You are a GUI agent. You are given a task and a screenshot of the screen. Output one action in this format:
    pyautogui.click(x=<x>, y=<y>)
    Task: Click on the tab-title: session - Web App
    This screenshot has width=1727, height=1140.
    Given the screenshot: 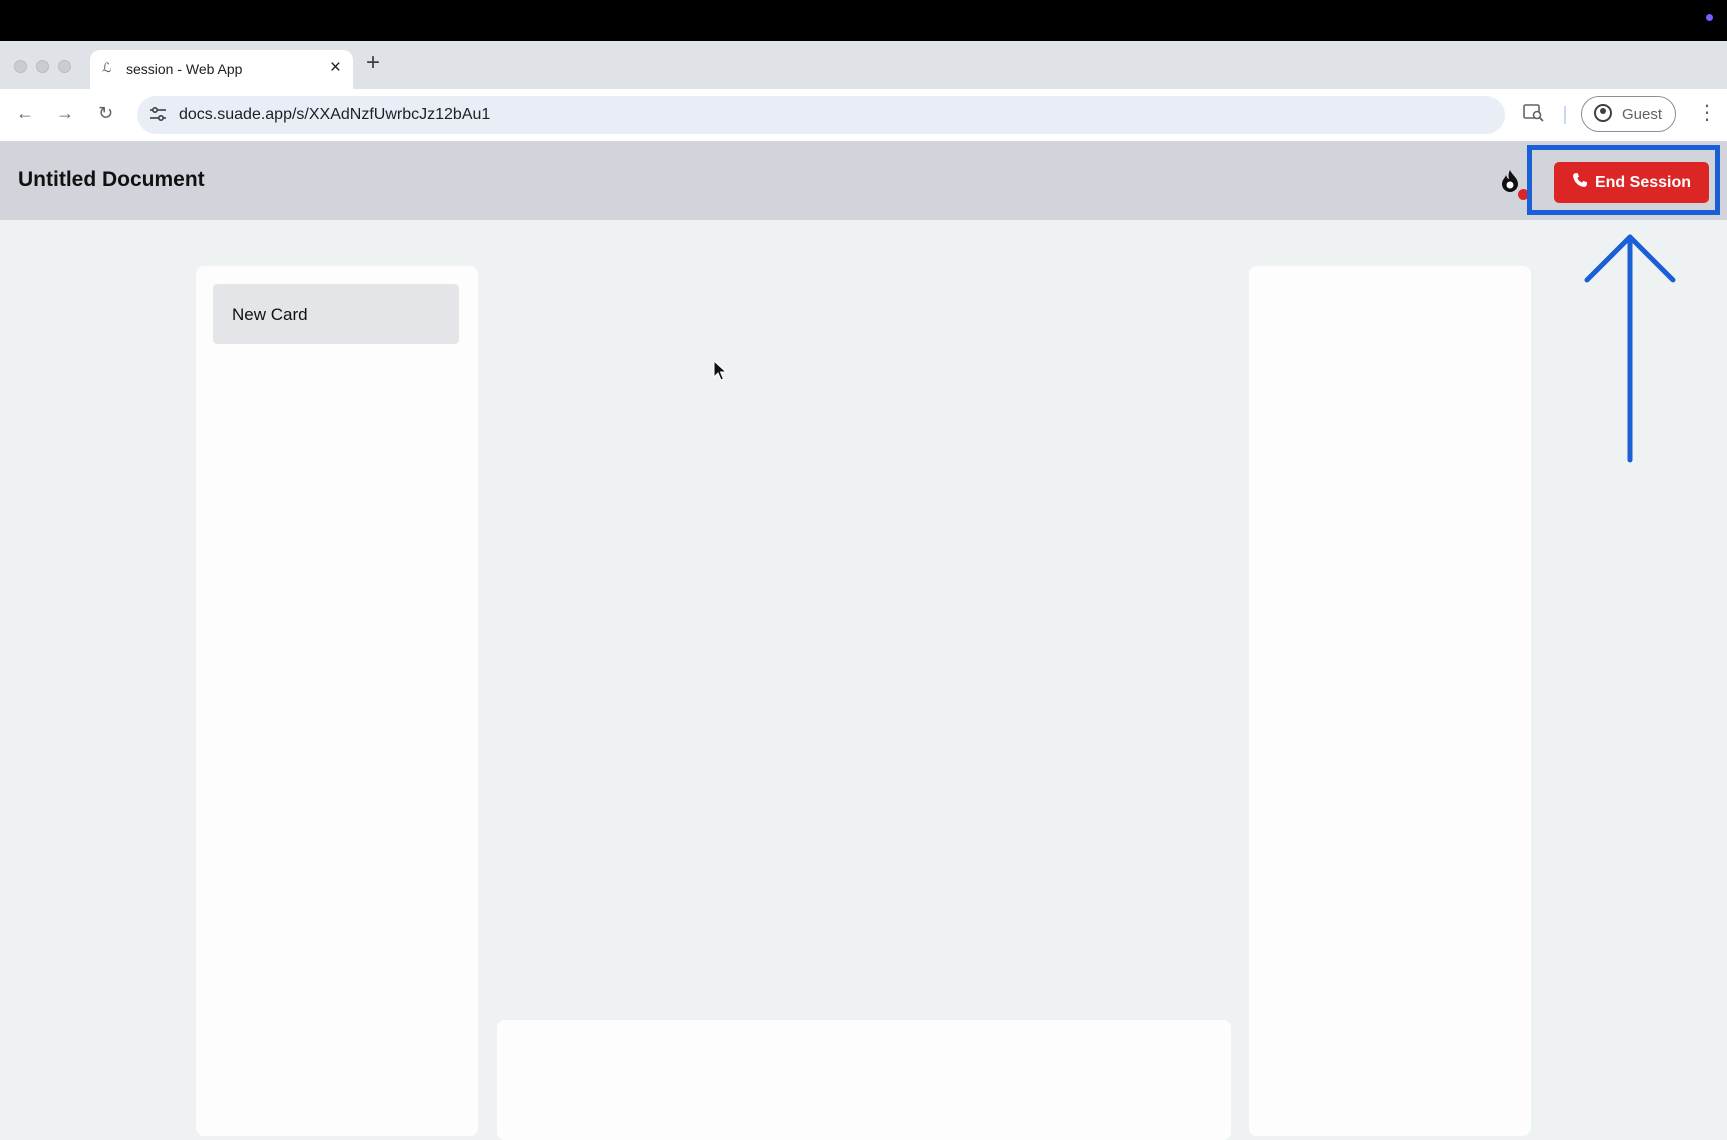 What is the action you would take?
    pyautogui.click(x=184, y=69)
    